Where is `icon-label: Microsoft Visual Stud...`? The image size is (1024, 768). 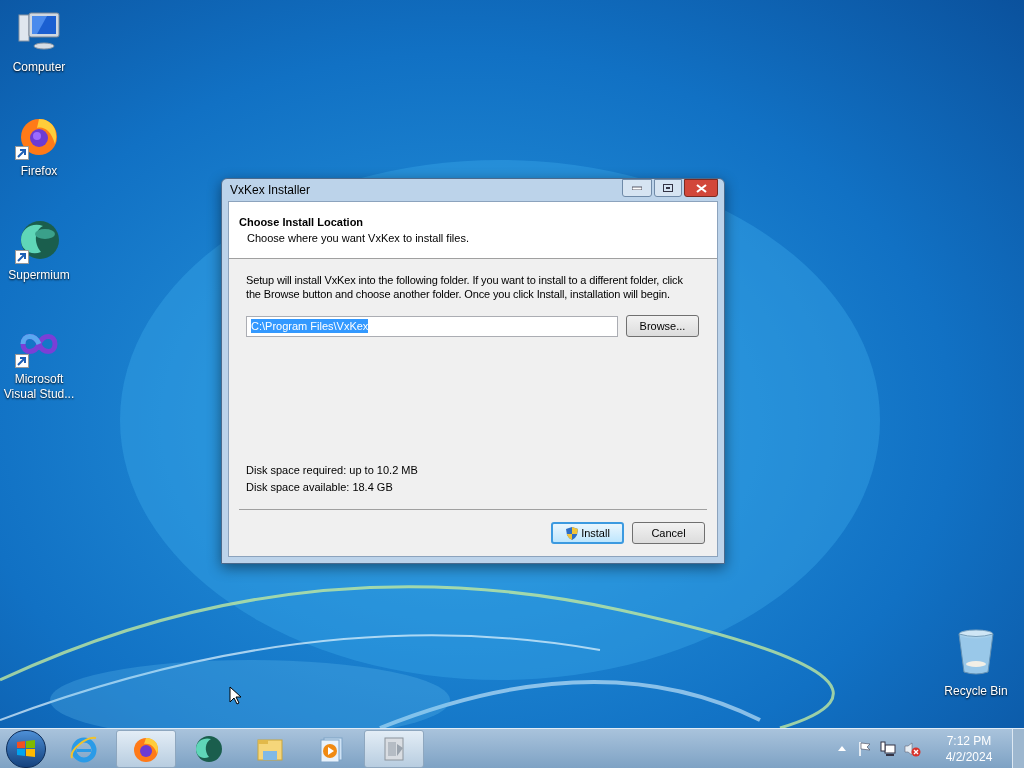
icon-label: Microsoft Visual Stud... is located at coordinates (39, 387).